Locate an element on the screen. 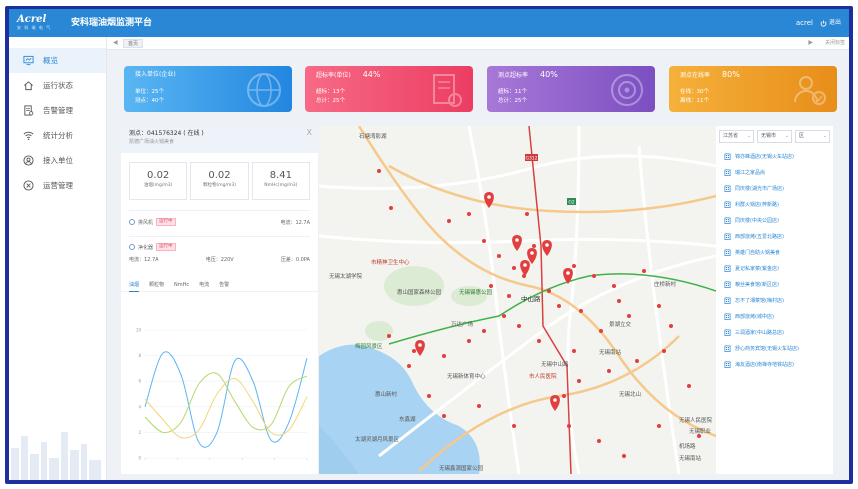  list-item: 西部烧烤(城中店) is located at coordinates (774, 316).